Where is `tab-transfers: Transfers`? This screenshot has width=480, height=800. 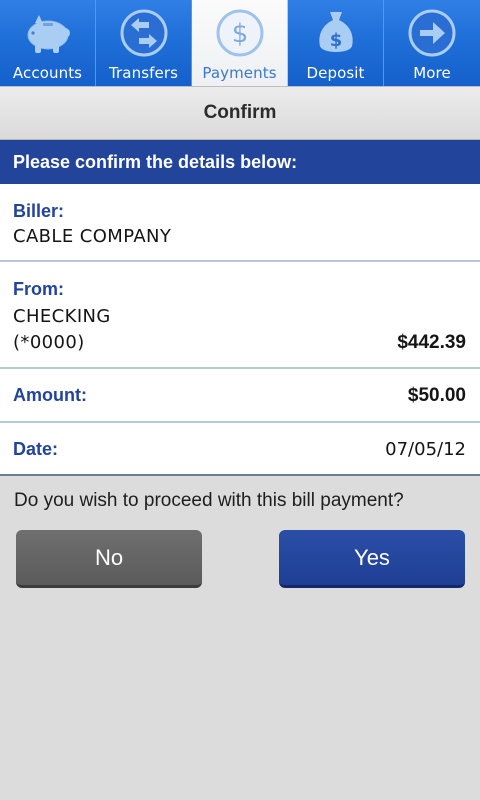 tab-transfers: Transfers is located at coordinates (144, 43).